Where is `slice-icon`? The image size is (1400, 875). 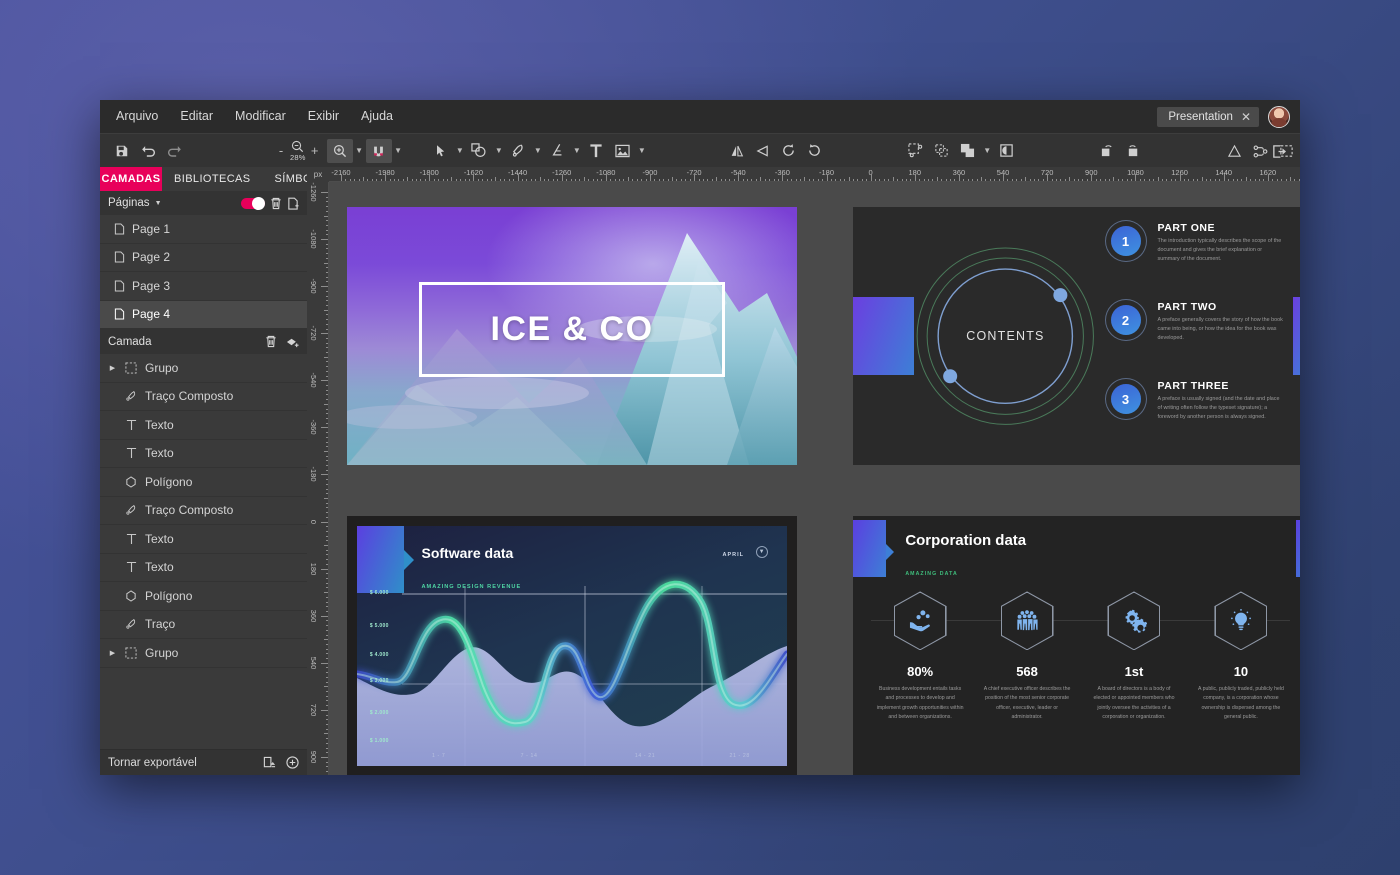
slice-icon is located at coordinates (269, 762).